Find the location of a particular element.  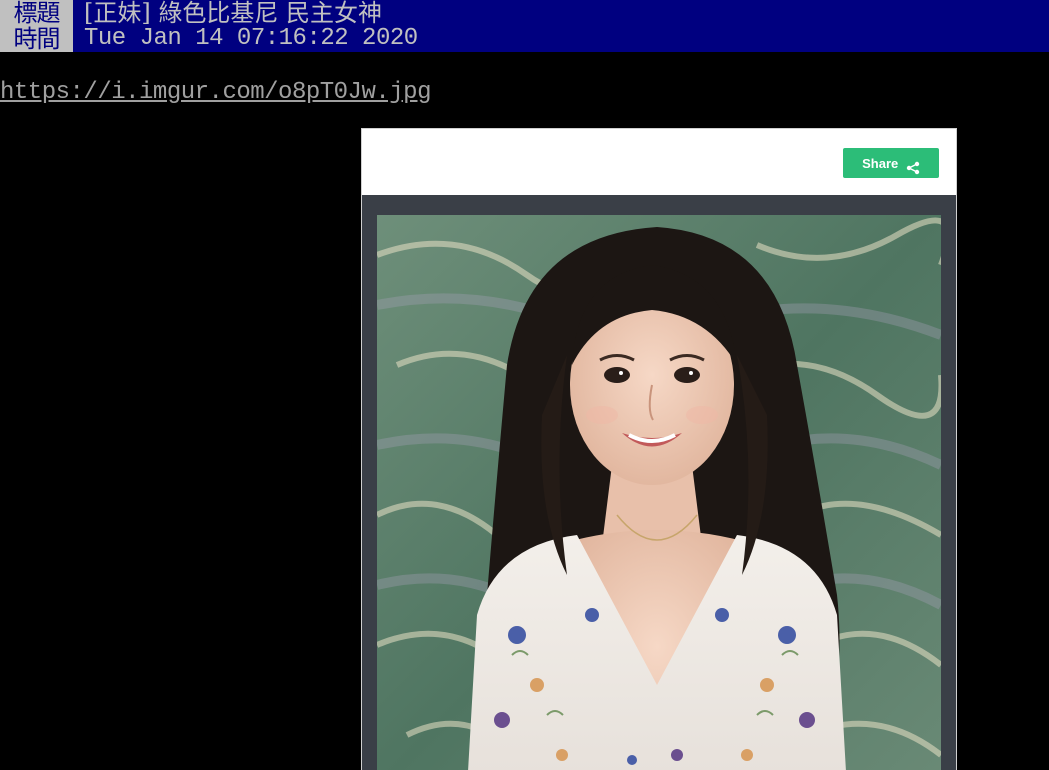

embed-toolbar: Share is located at coordinates (659, 162).